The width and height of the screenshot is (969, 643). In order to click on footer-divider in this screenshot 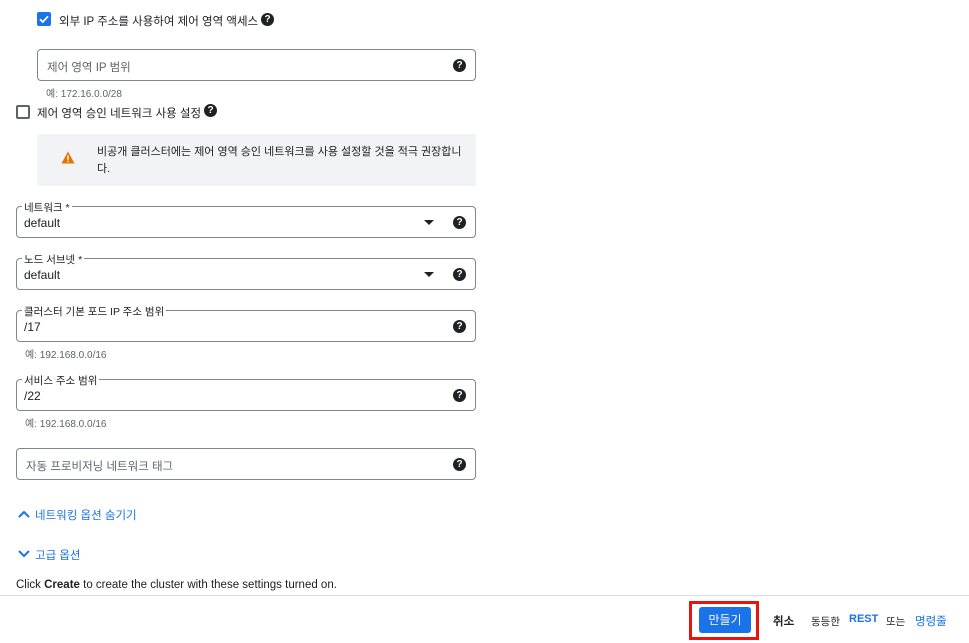, I will do `click(484, 595)`.